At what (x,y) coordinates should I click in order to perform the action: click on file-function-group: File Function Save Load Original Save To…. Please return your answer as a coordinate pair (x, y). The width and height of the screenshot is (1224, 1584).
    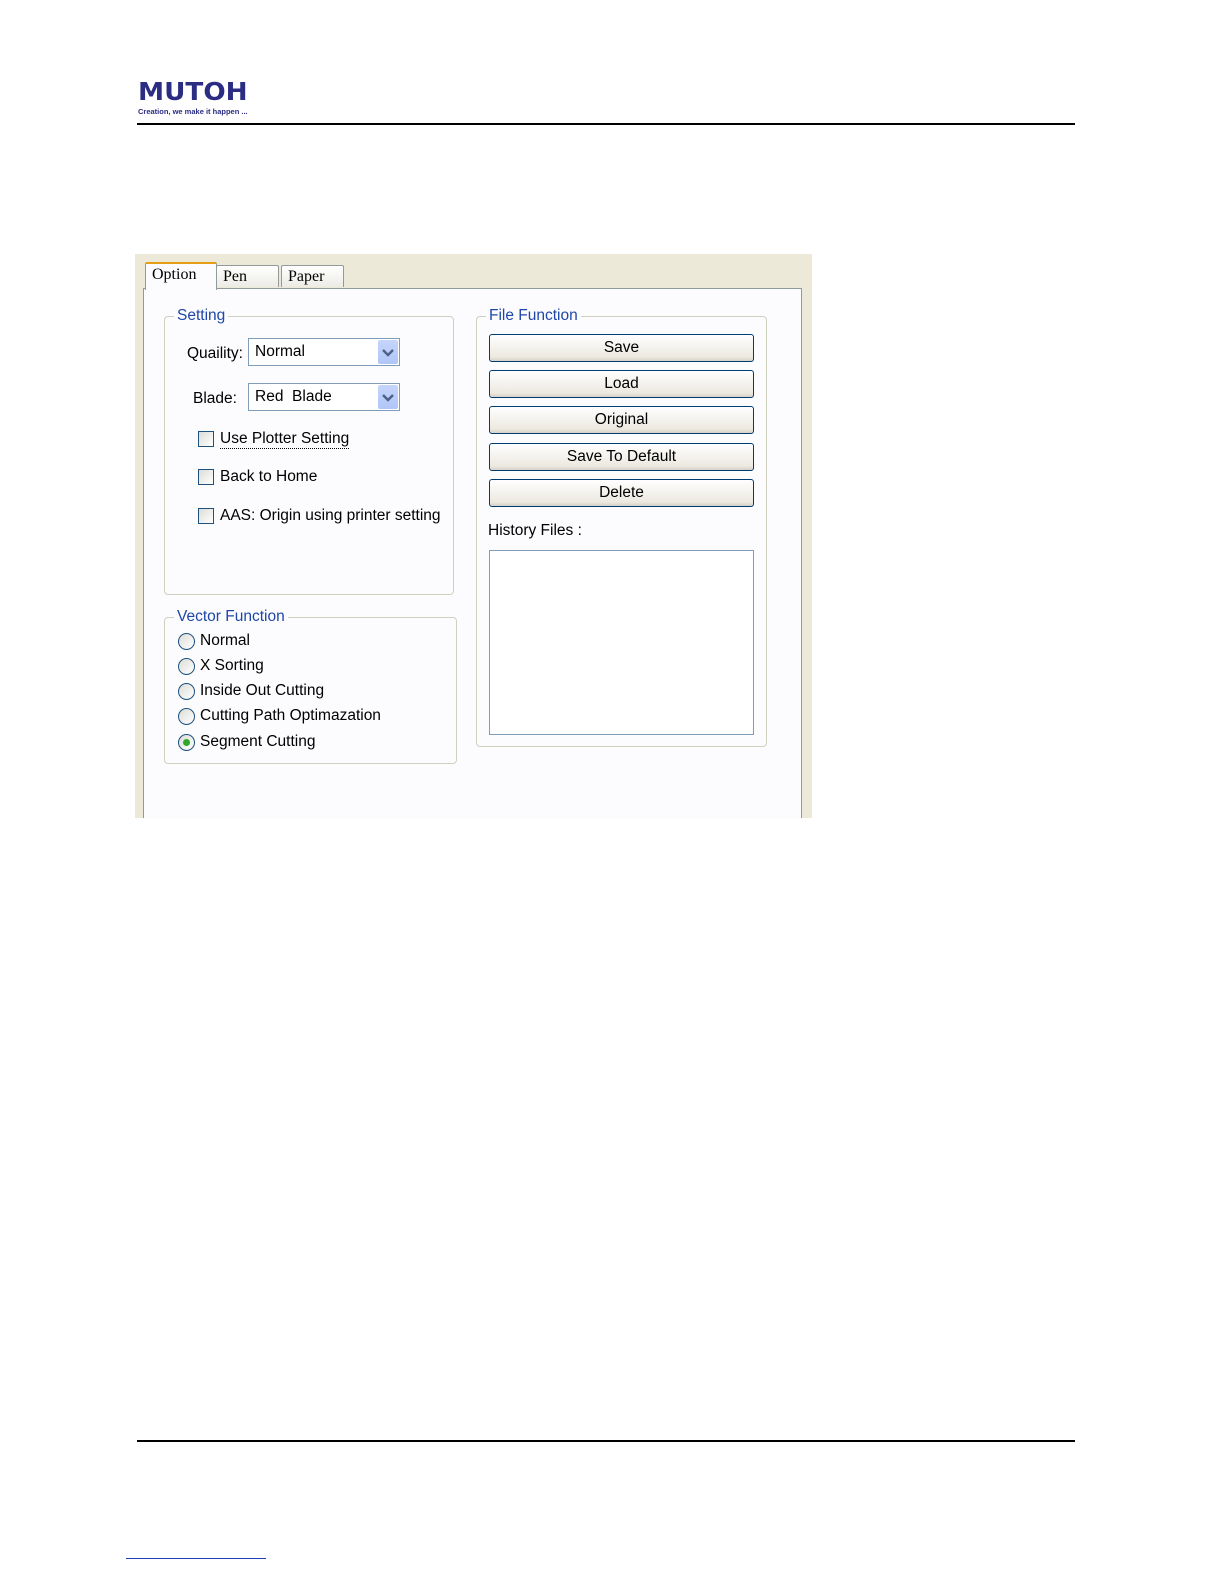
    Looking at the image, I should click on (621, 527).